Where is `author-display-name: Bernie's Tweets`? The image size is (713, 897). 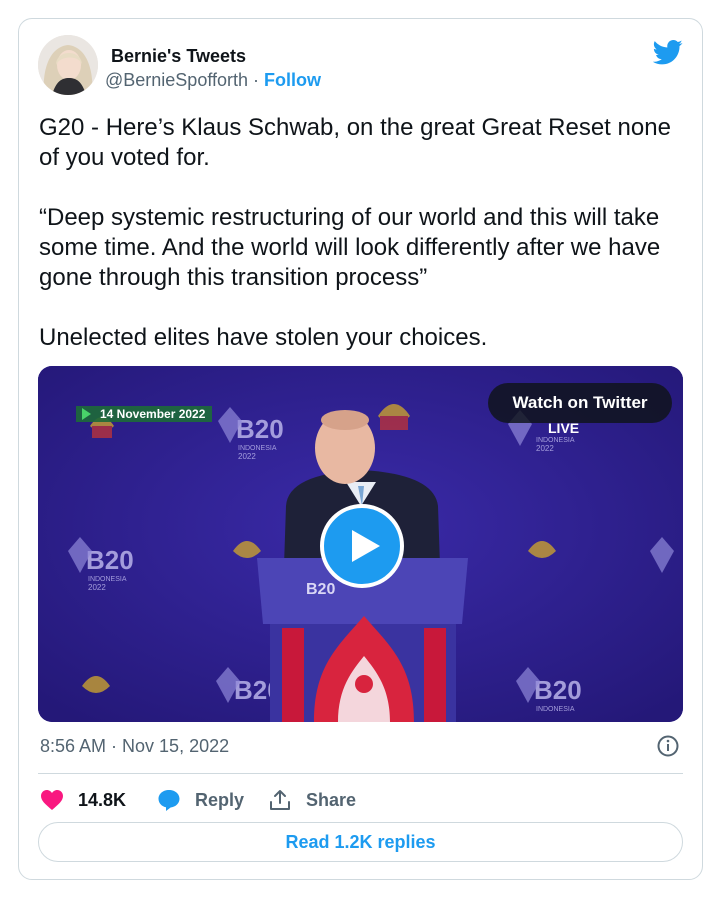 author-display-name: Bernie's Tweets is located at coordinates (178, 56).